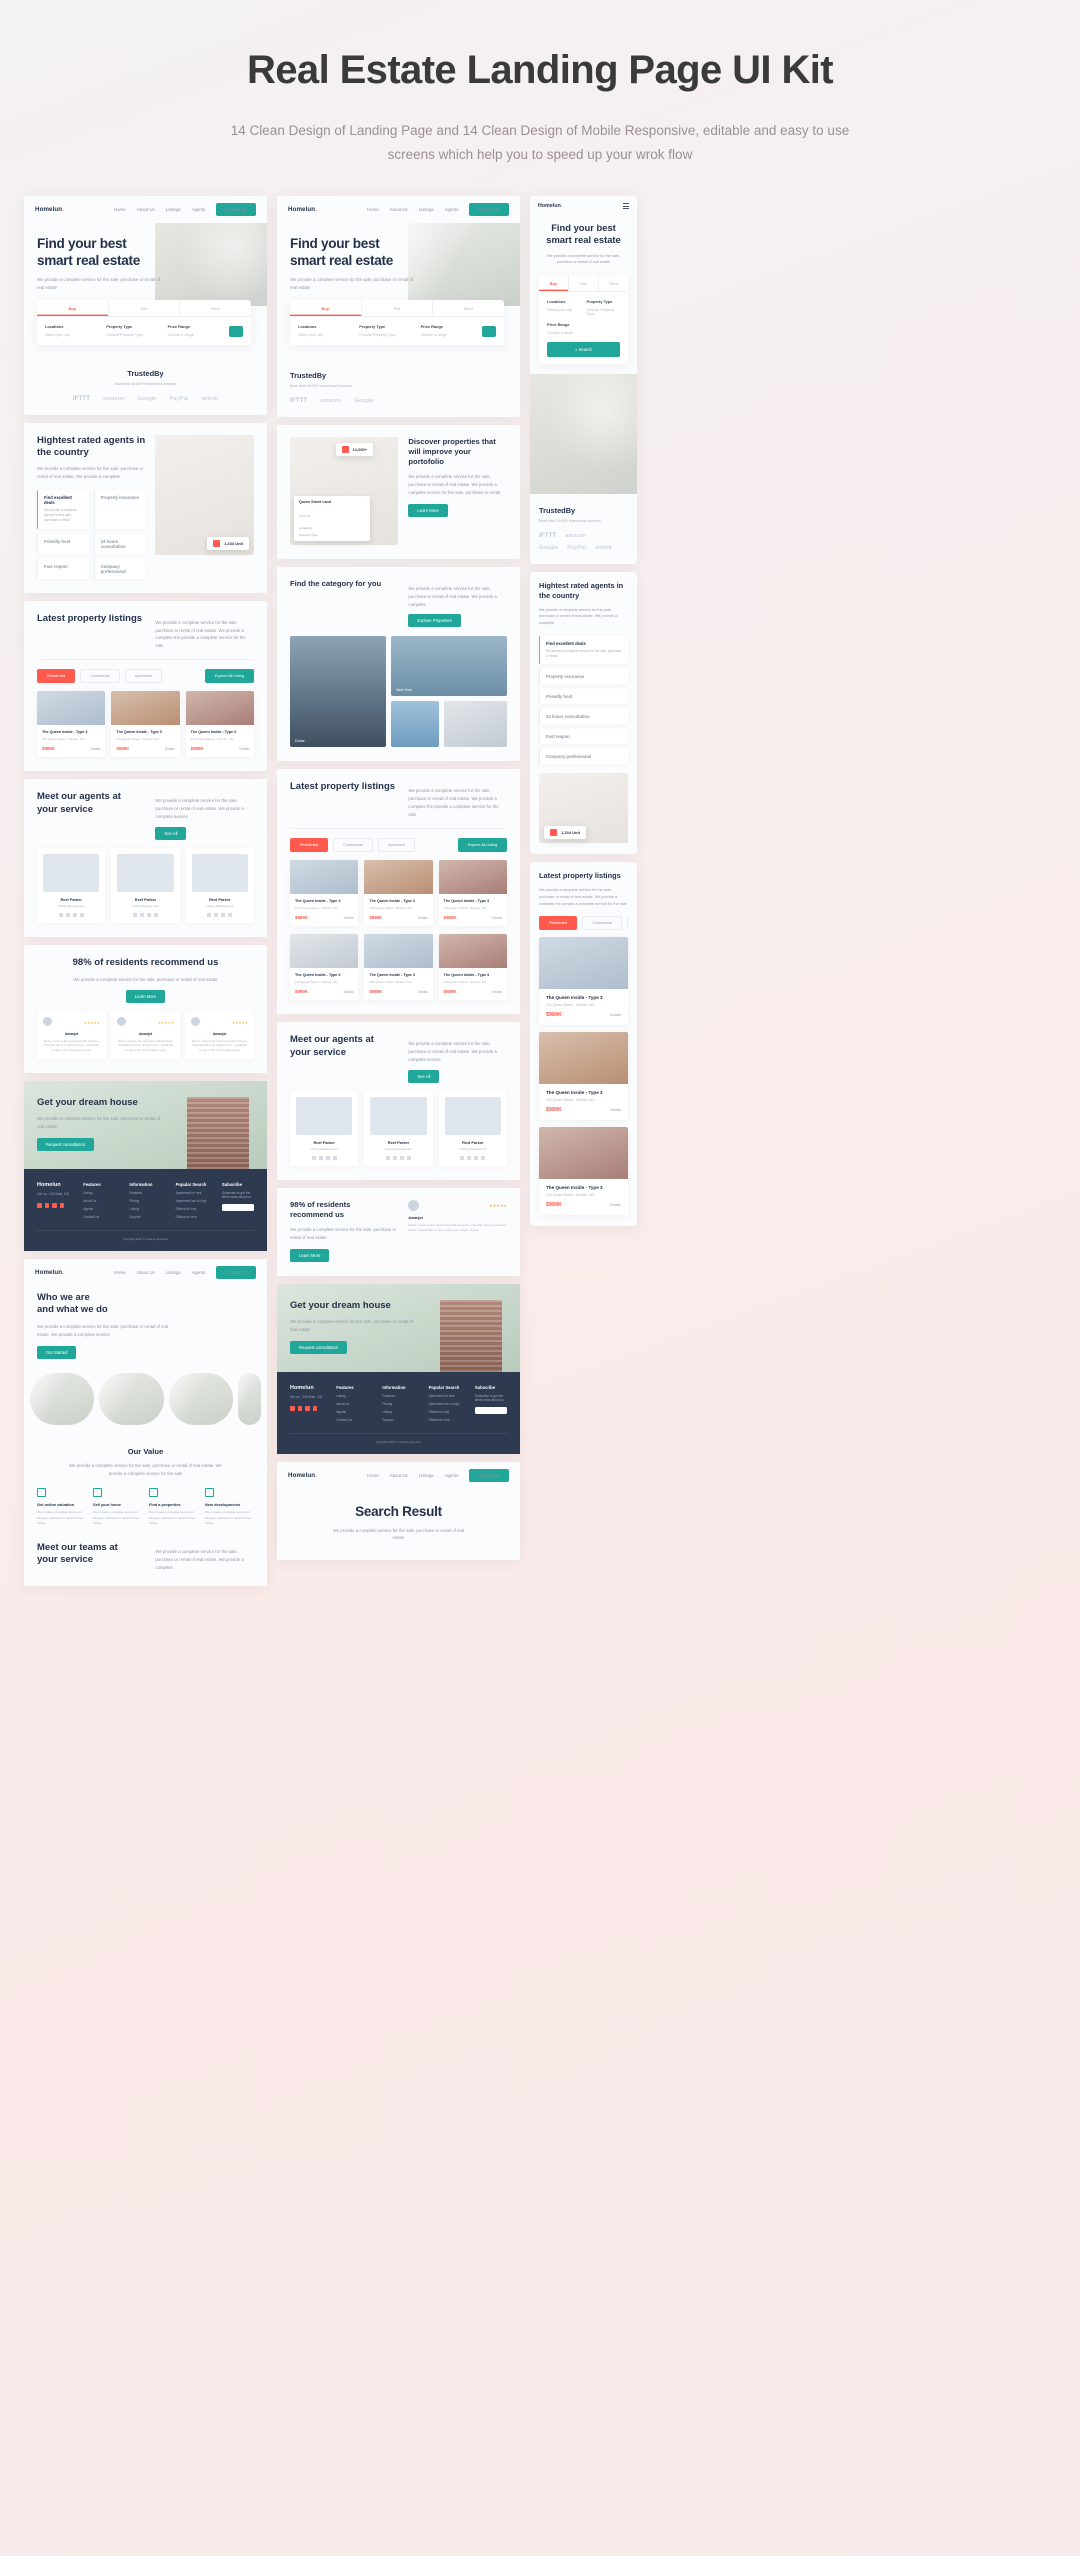 Image resolution: width=1080 pixels, height=2556 pixels. Describe the element at coordinates (613, 283) in the screenshot. I see `search-tab-rent: Rent` at that location.